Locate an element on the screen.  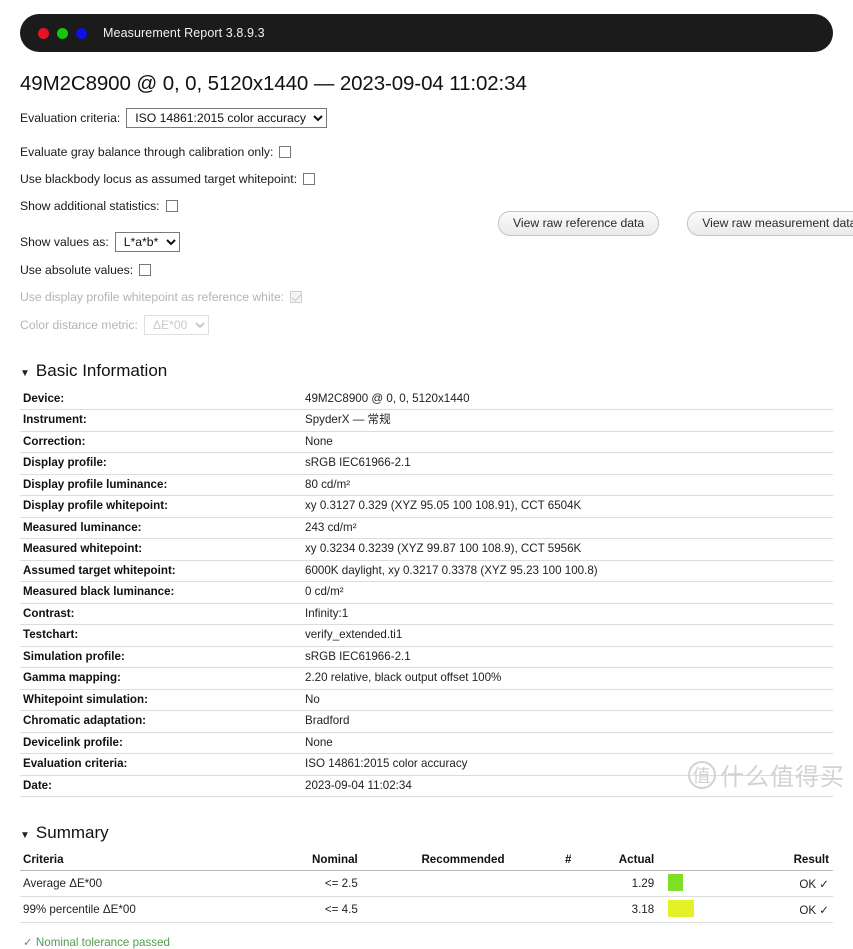
info-key: Assumed target whitepoint: is located at coordinates (161, 571).